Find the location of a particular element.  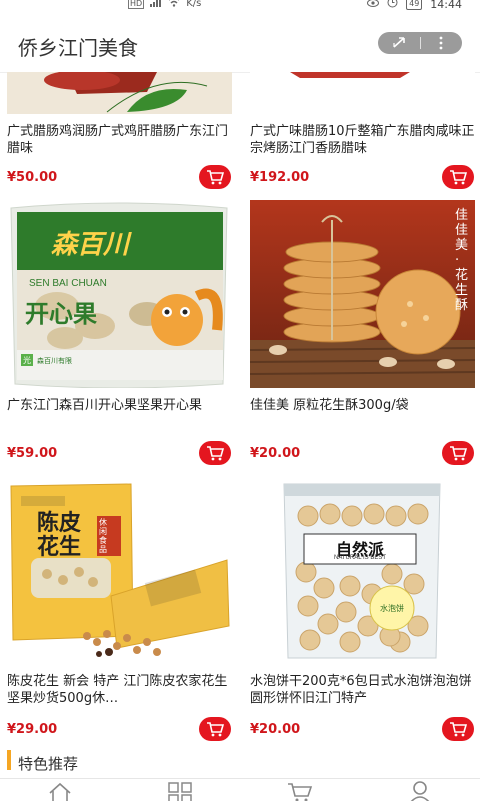

product-card: 广式广味腊肠10斤整箱广东腊肉咸味正宗烤肠江门香肠腊味 is located at coordinates (362, 114).